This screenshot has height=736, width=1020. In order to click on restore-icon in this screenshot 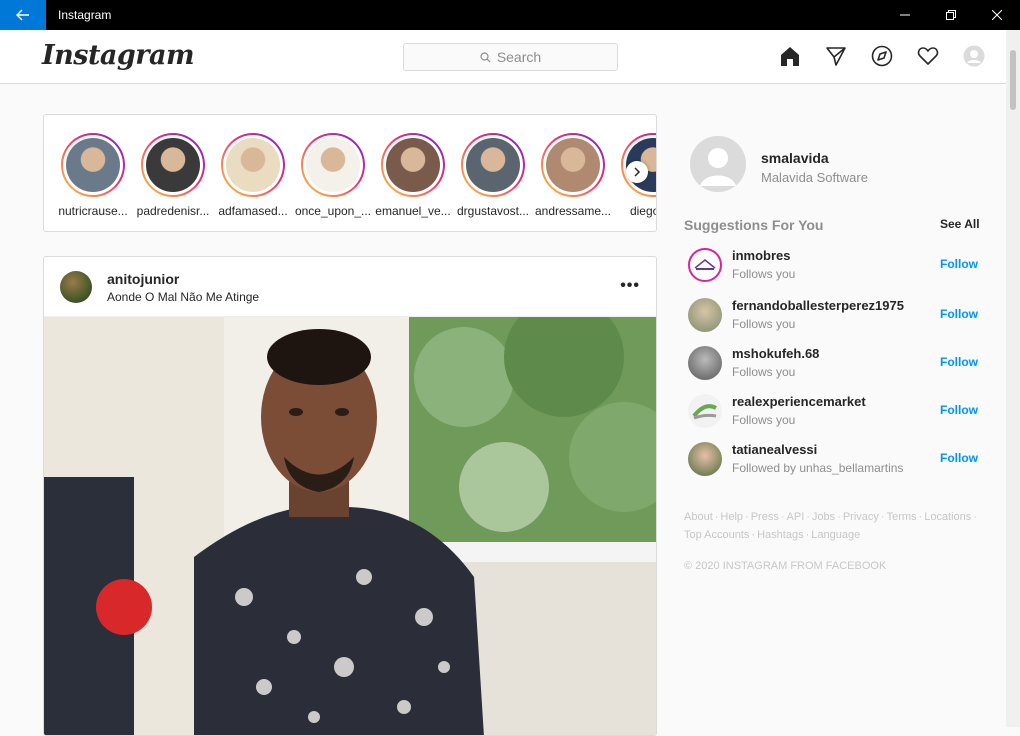, I will do `click(951, 15)`.